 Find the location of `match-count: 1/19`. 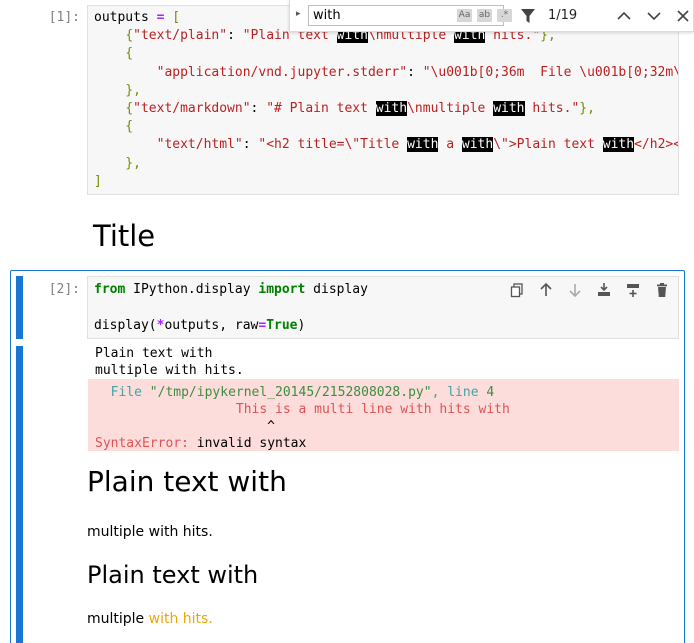

match-count: 1/19 is located at coordinates (563, 15).